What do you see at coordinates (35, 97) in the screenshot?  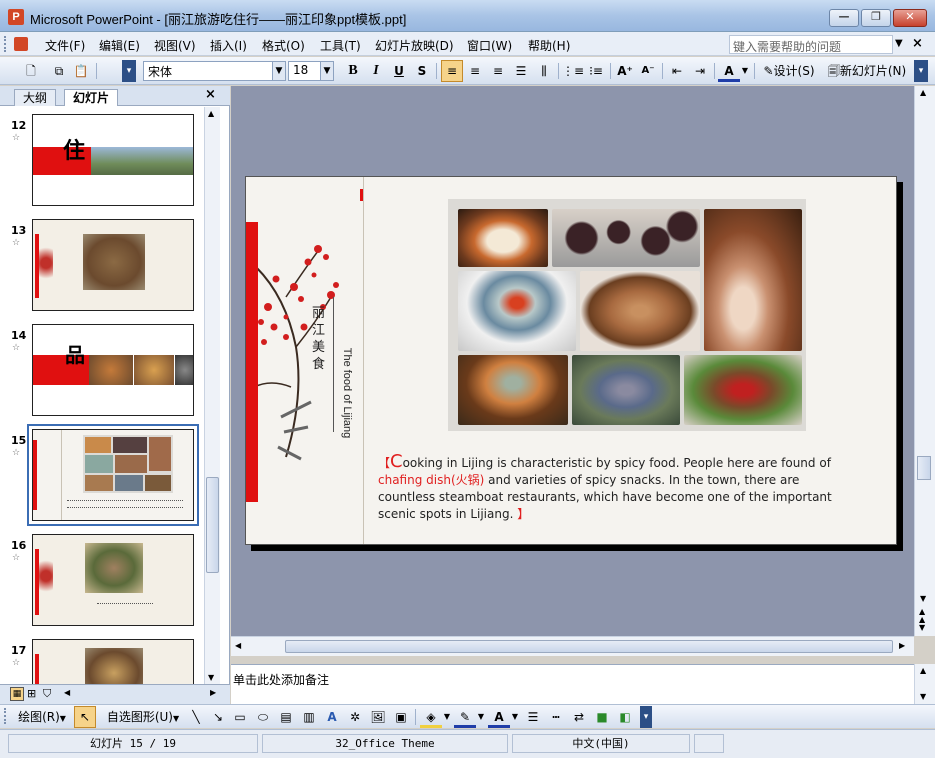 I see `tab-outline: 大纲` at bounding box center [35, 97].